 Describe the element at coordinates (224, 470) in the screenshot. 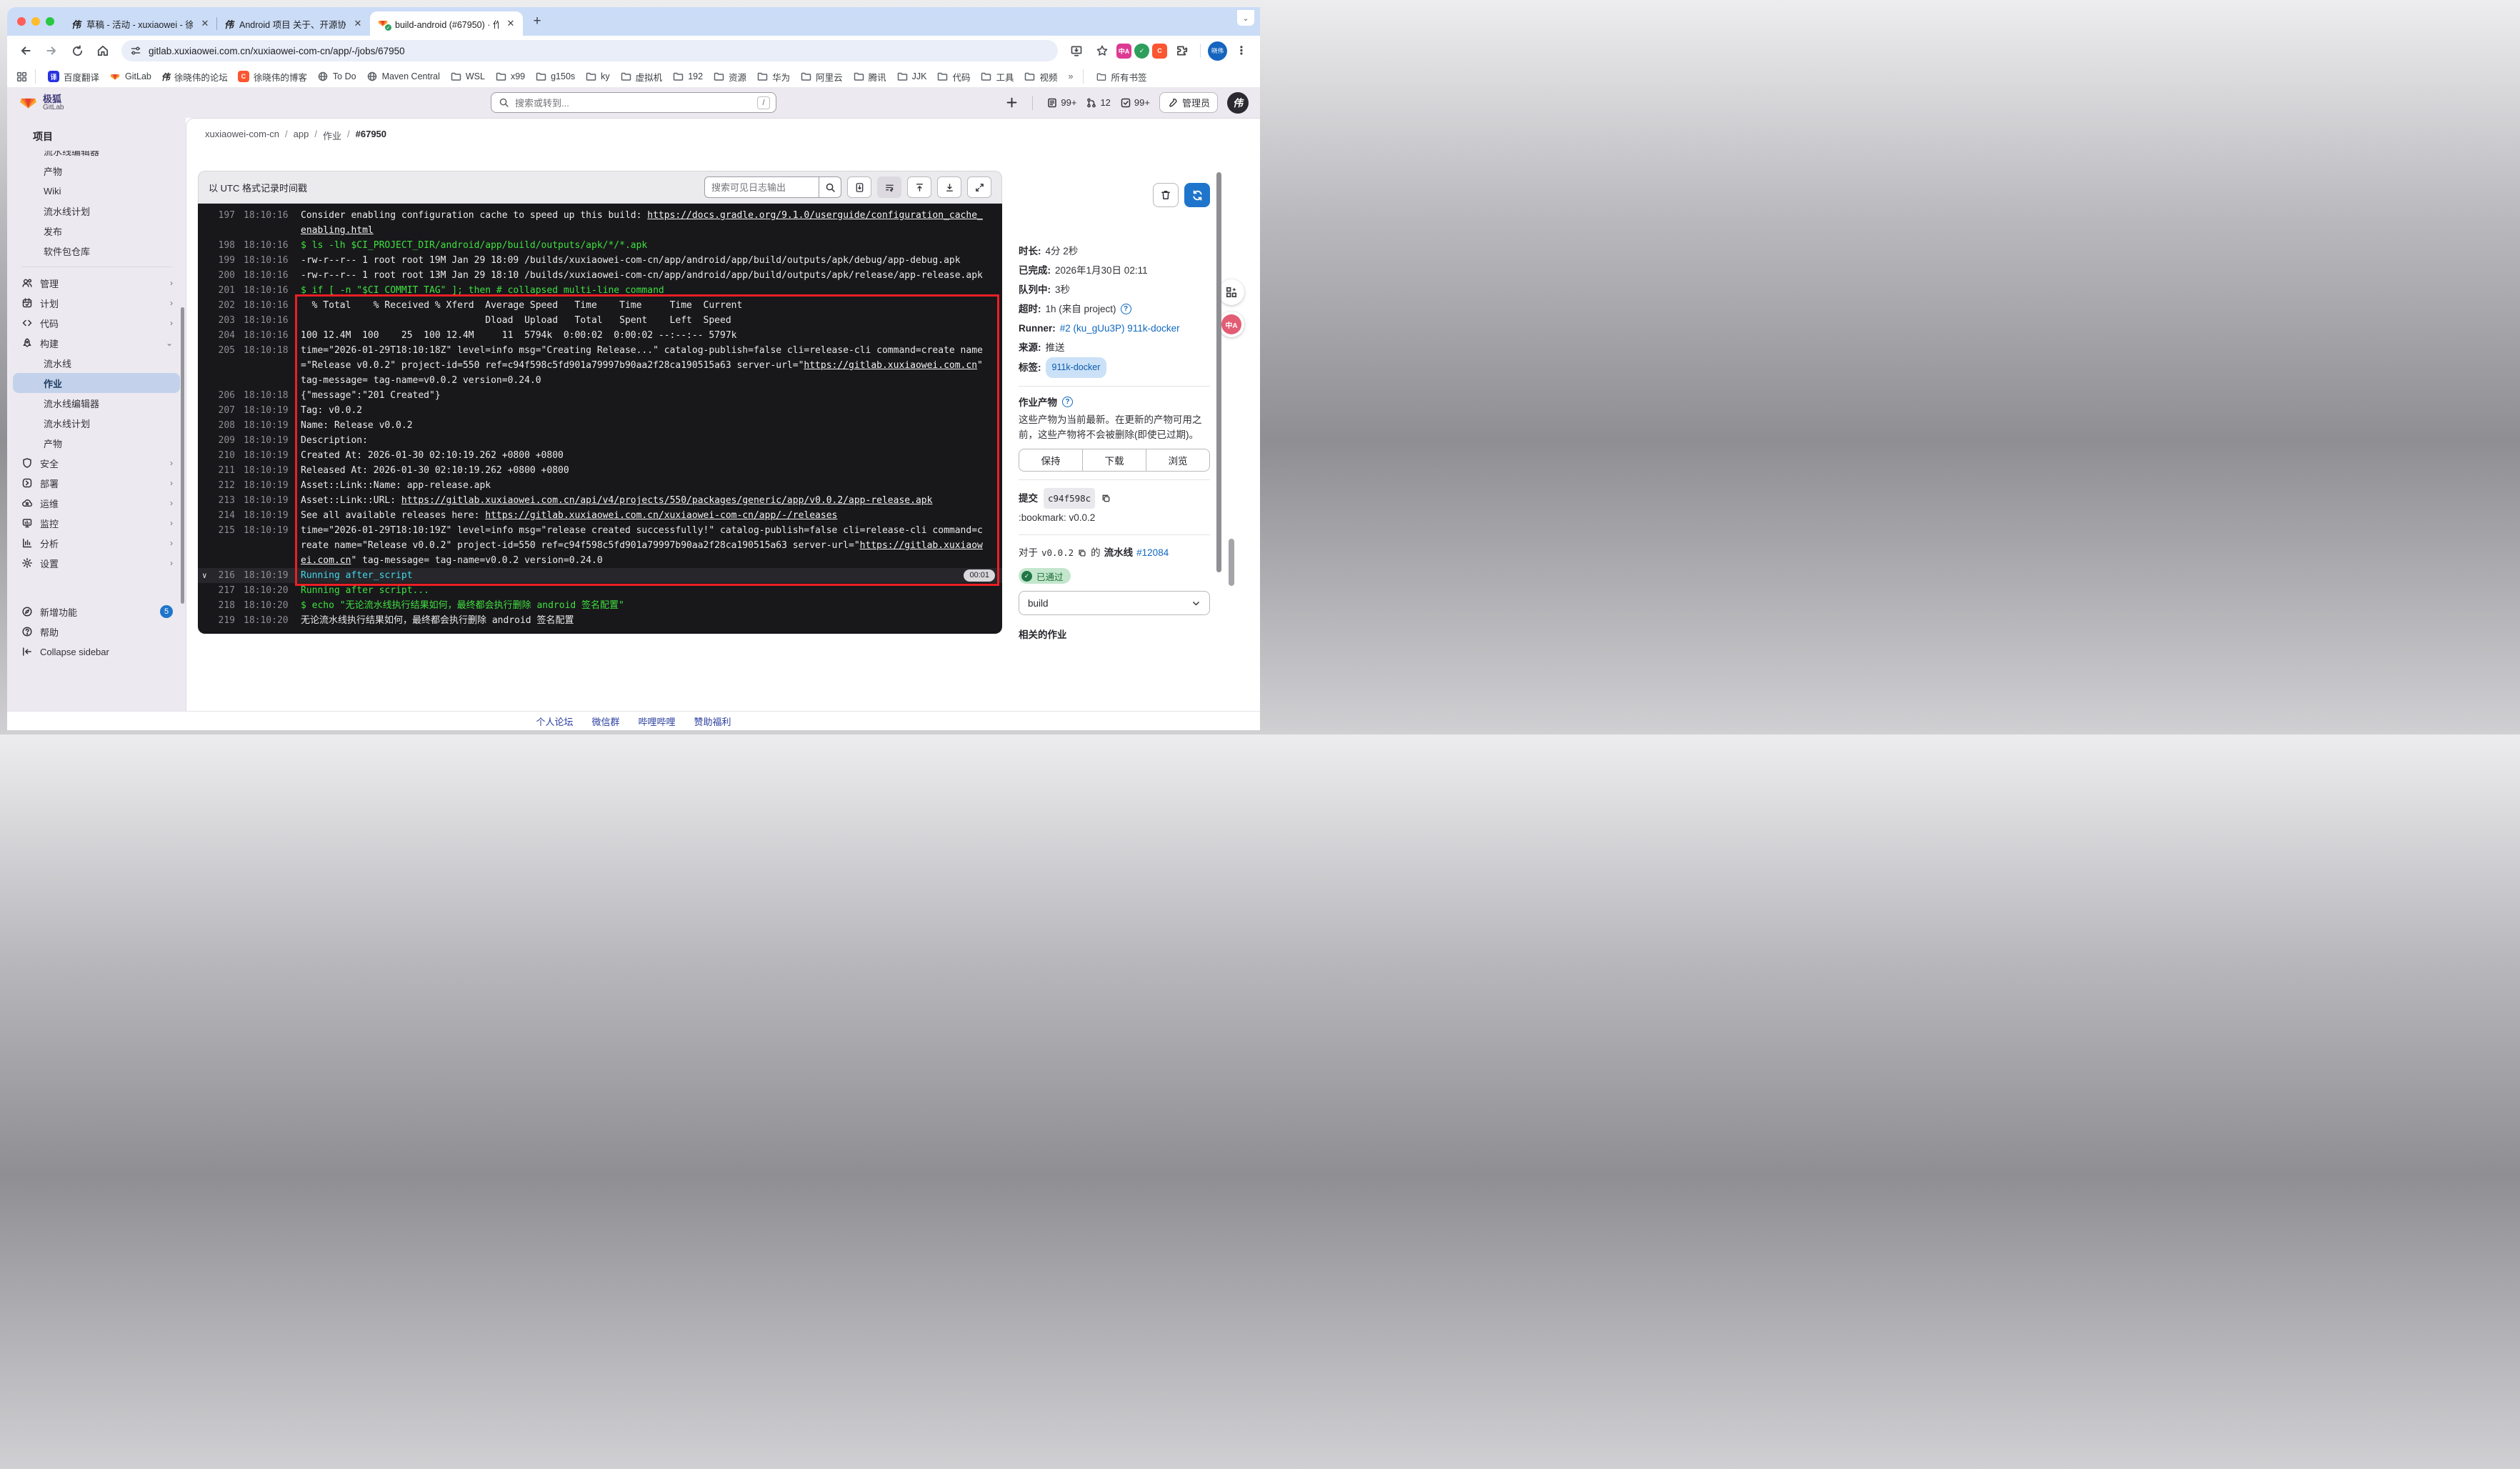

I see `line-number: 211` at that location.